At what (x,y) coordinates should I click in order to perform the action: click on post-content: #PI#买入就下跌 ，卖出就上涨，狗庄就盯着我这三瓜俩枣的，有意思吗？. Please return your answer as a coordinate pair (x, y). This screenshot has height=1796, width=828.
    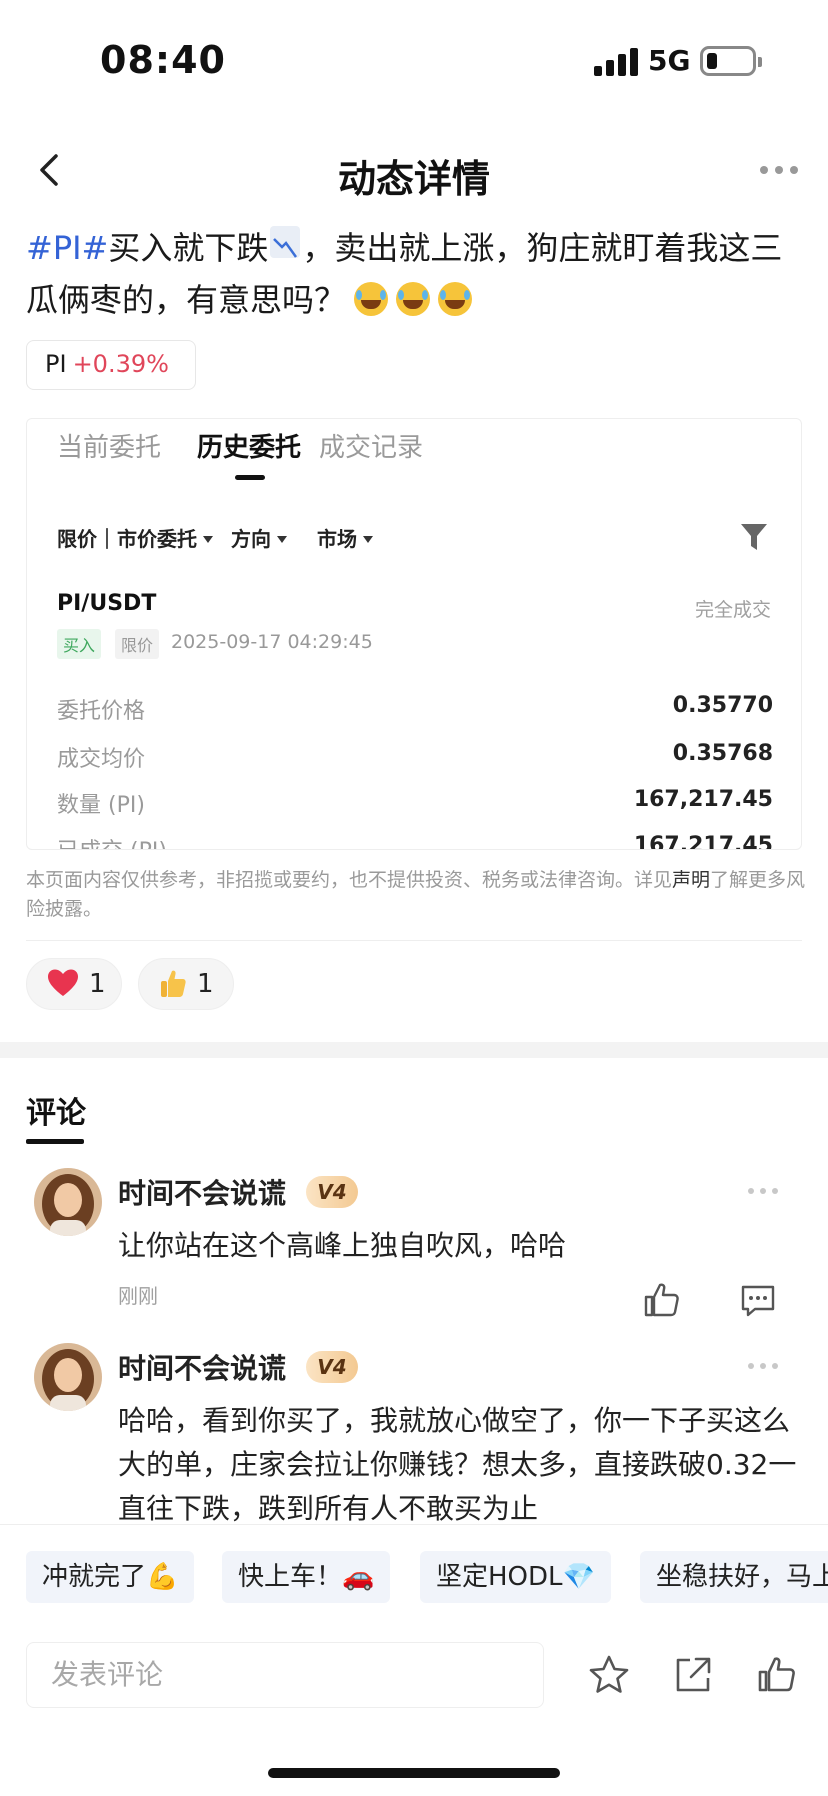
    Looking at the image, I should click on (416, 274).